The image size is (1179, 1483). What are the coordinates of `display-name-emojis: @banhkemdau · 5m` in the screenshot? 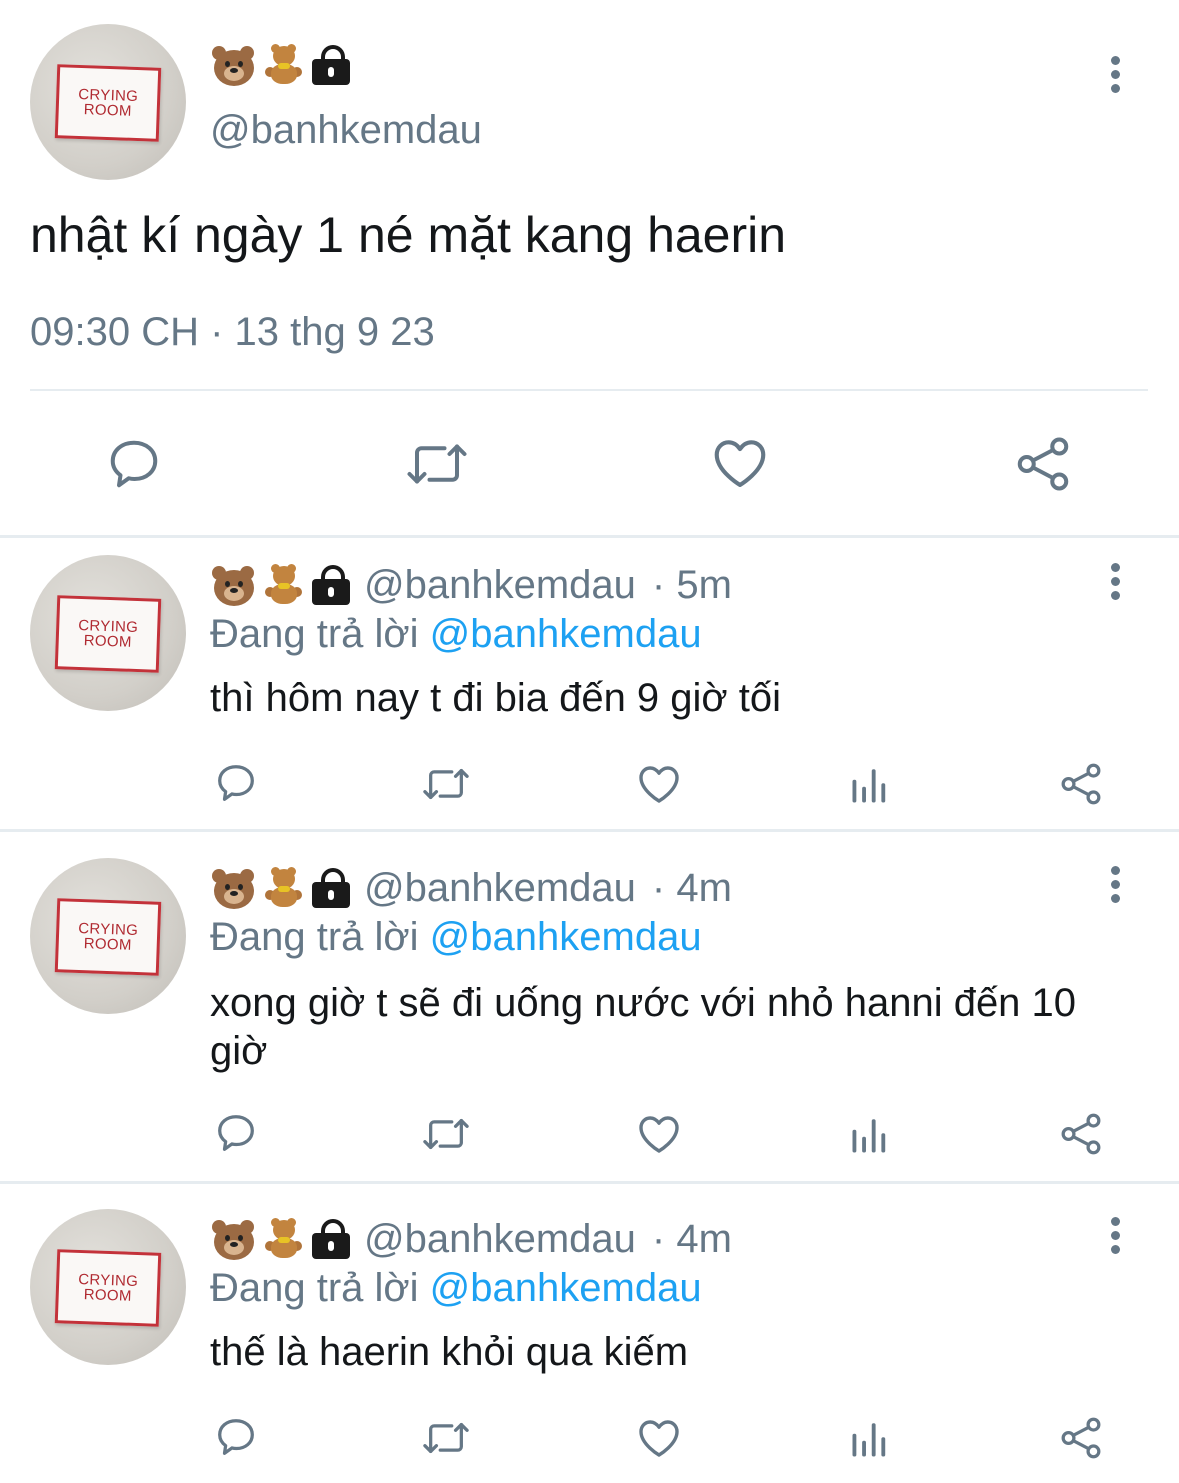 It's located at (471, 585).